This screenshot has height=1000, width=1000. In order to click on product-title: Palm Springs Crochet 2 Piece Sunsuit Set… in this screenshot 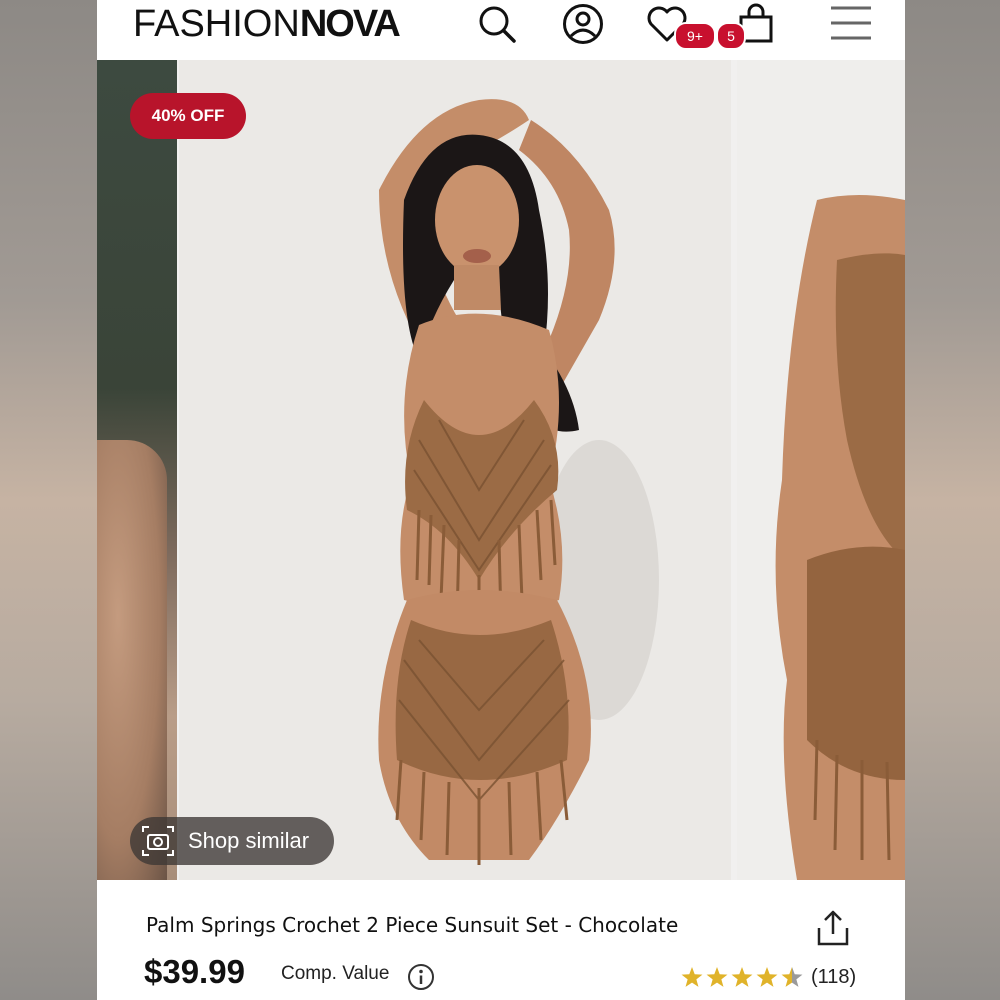, I will do `click(412, 925)`.